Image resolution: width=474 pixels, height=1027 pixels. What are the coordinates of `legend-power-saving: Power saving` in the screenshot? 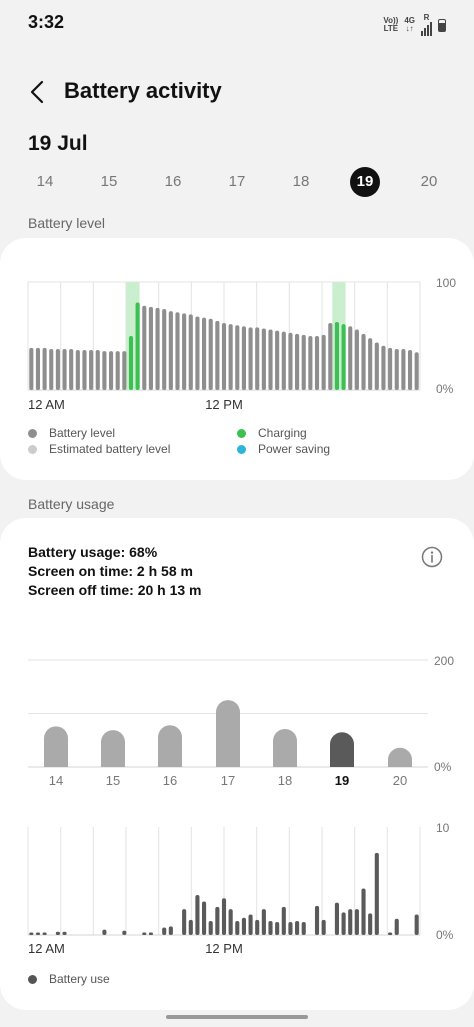 It's located at (283, 449).